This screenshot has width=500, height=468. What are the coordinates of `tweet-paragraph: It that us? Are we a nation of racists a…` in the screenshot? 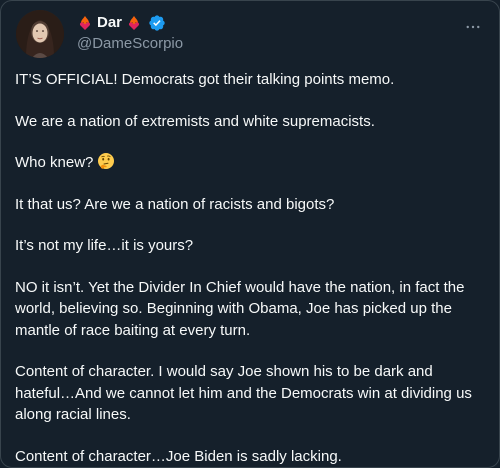 It's located at (175, 204).